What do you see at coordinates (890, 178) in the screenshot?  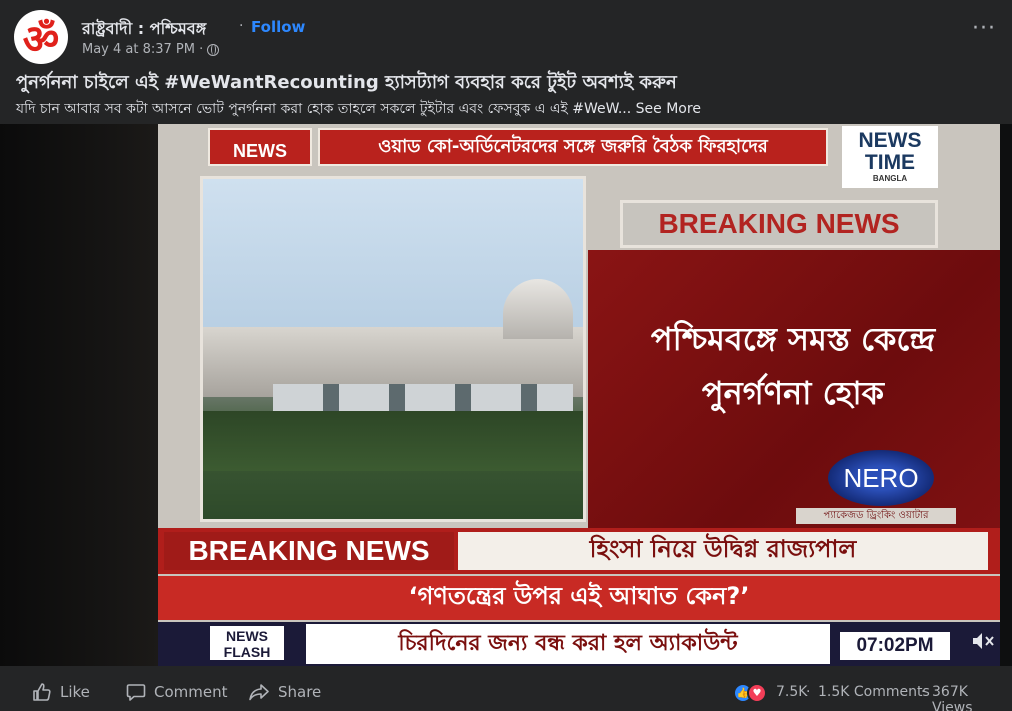 I see `channel-line-3: BANGLA` at bounding box center [890, 178].